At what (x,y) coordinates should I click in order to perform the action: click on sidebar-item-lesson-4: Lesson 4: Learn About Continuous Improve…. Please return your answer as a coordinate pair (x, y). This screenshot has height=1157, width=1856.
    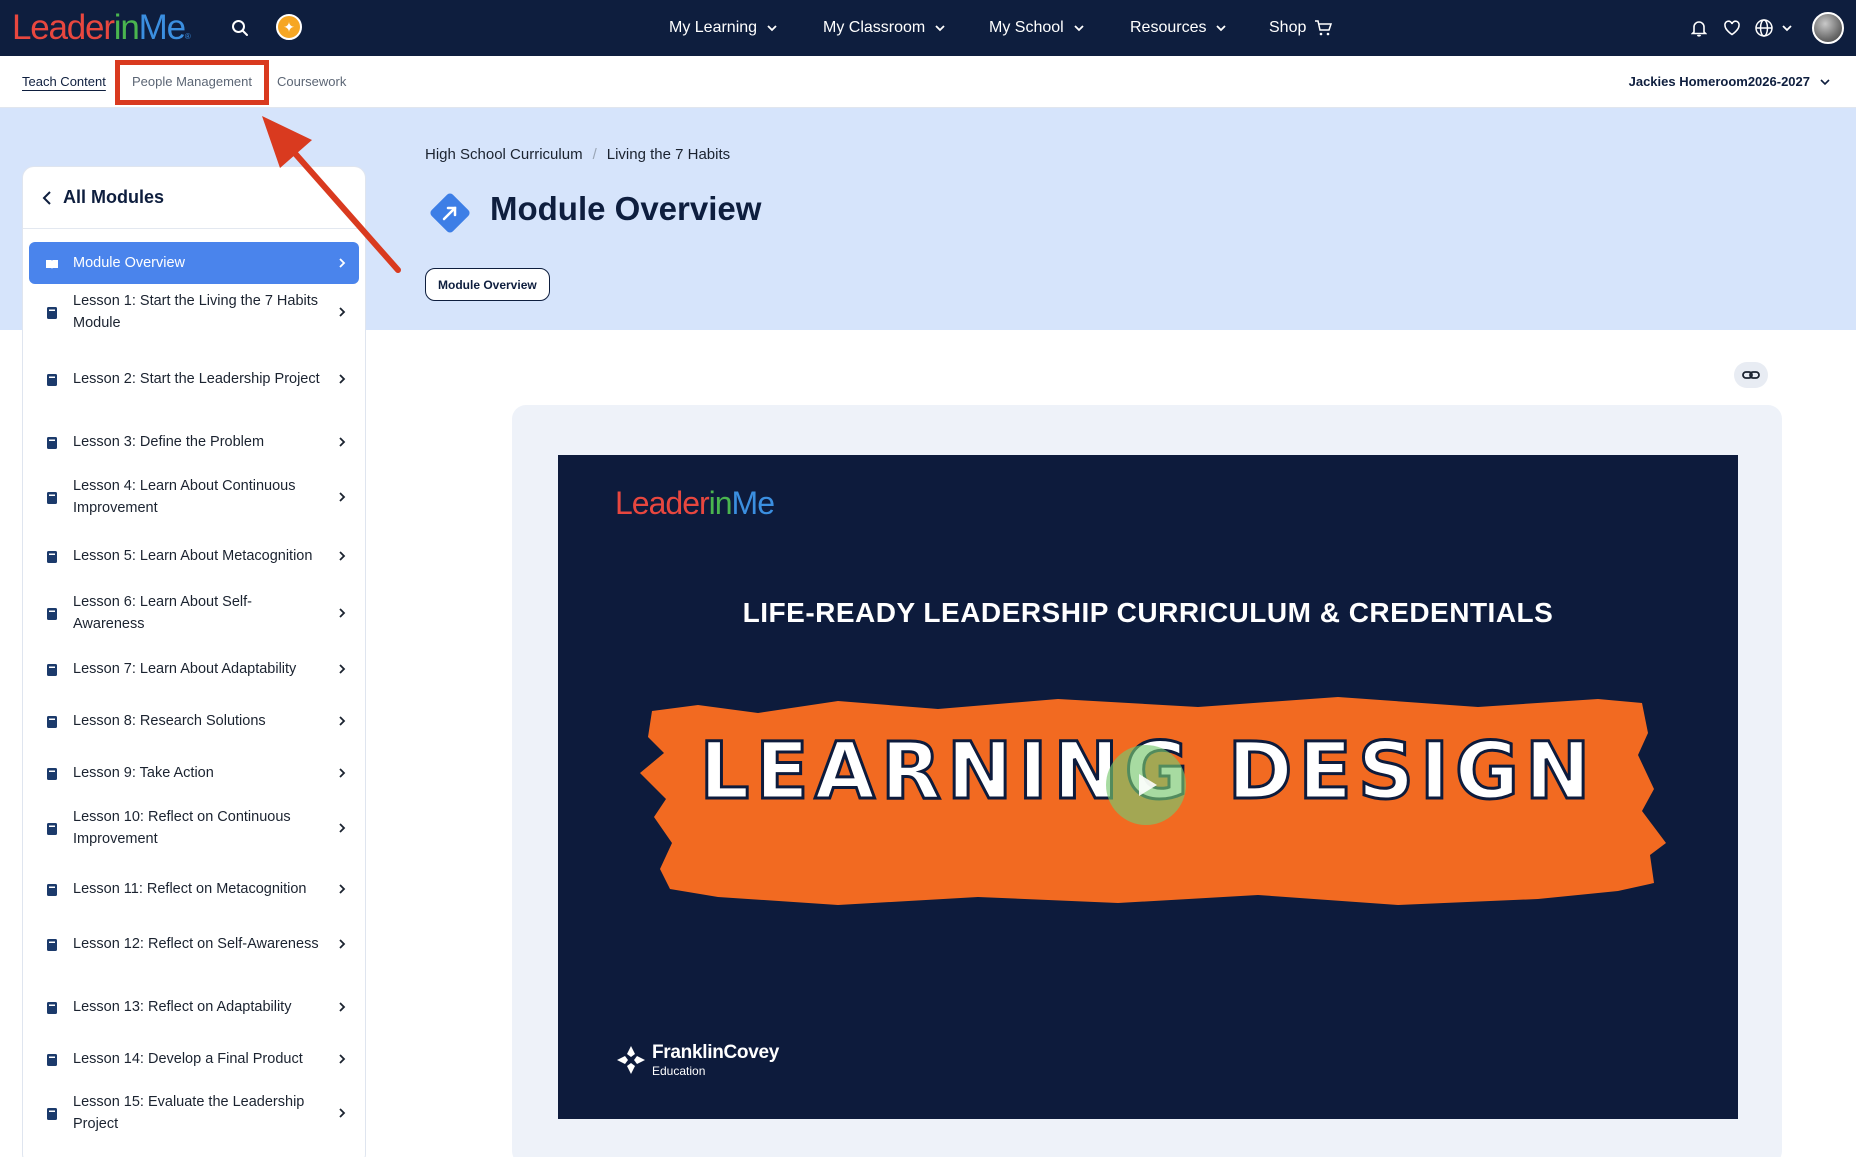
    Looking at the image, I should click on (194, 497).